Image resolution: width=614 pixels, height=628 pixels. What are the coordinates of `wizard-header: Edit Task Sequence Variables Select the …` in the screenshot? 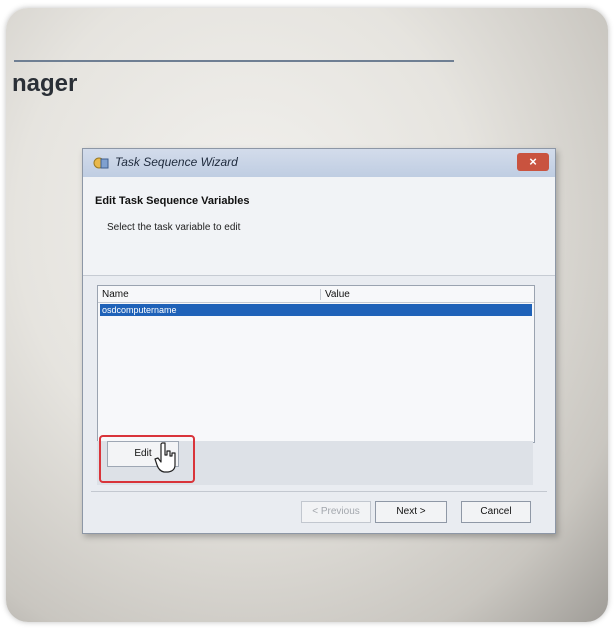 It's located at (319, 226).